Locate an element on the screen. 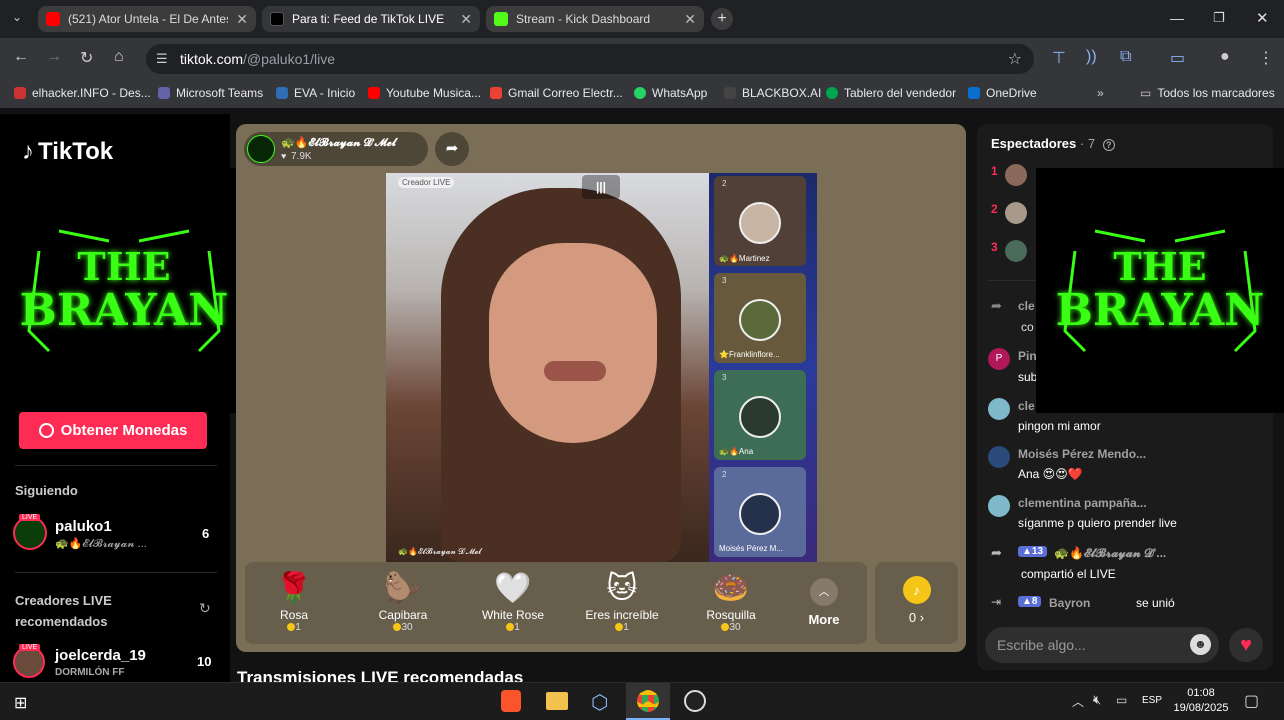 The width and height of the screenshot is (1284, 720). host-chip: 🐢🔥𝓔𝓵𝓑𝓻𝓪𝔂𝓪𝓷 𝓓'𝓜𝓮𝓵 ♥ 7.9K is located at coordinates (336, 149).